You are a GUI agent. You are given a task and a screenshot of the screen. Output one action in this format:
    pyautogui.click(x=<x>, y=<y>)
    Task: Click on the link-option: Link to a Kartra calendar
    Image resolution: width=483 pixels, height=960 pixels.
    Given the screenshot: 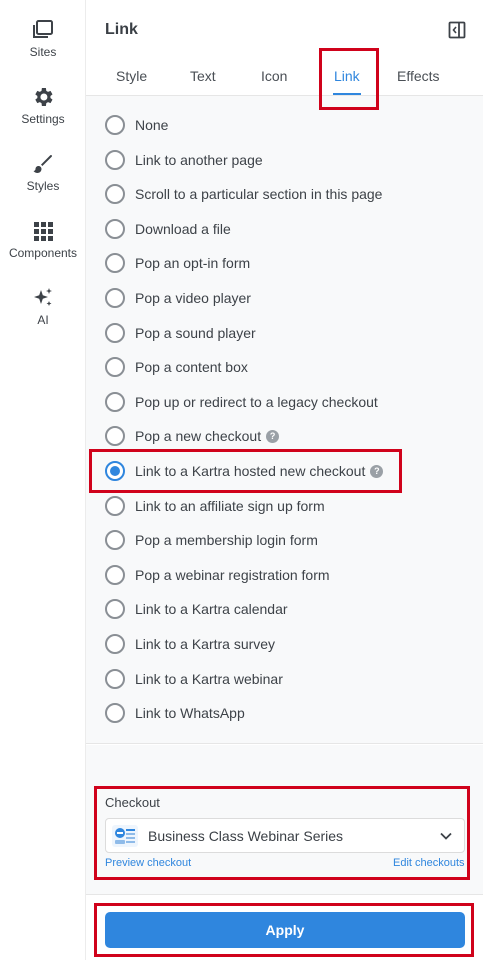 What is the action you would take?
    pyautogui.click(x=196, y=609)
    